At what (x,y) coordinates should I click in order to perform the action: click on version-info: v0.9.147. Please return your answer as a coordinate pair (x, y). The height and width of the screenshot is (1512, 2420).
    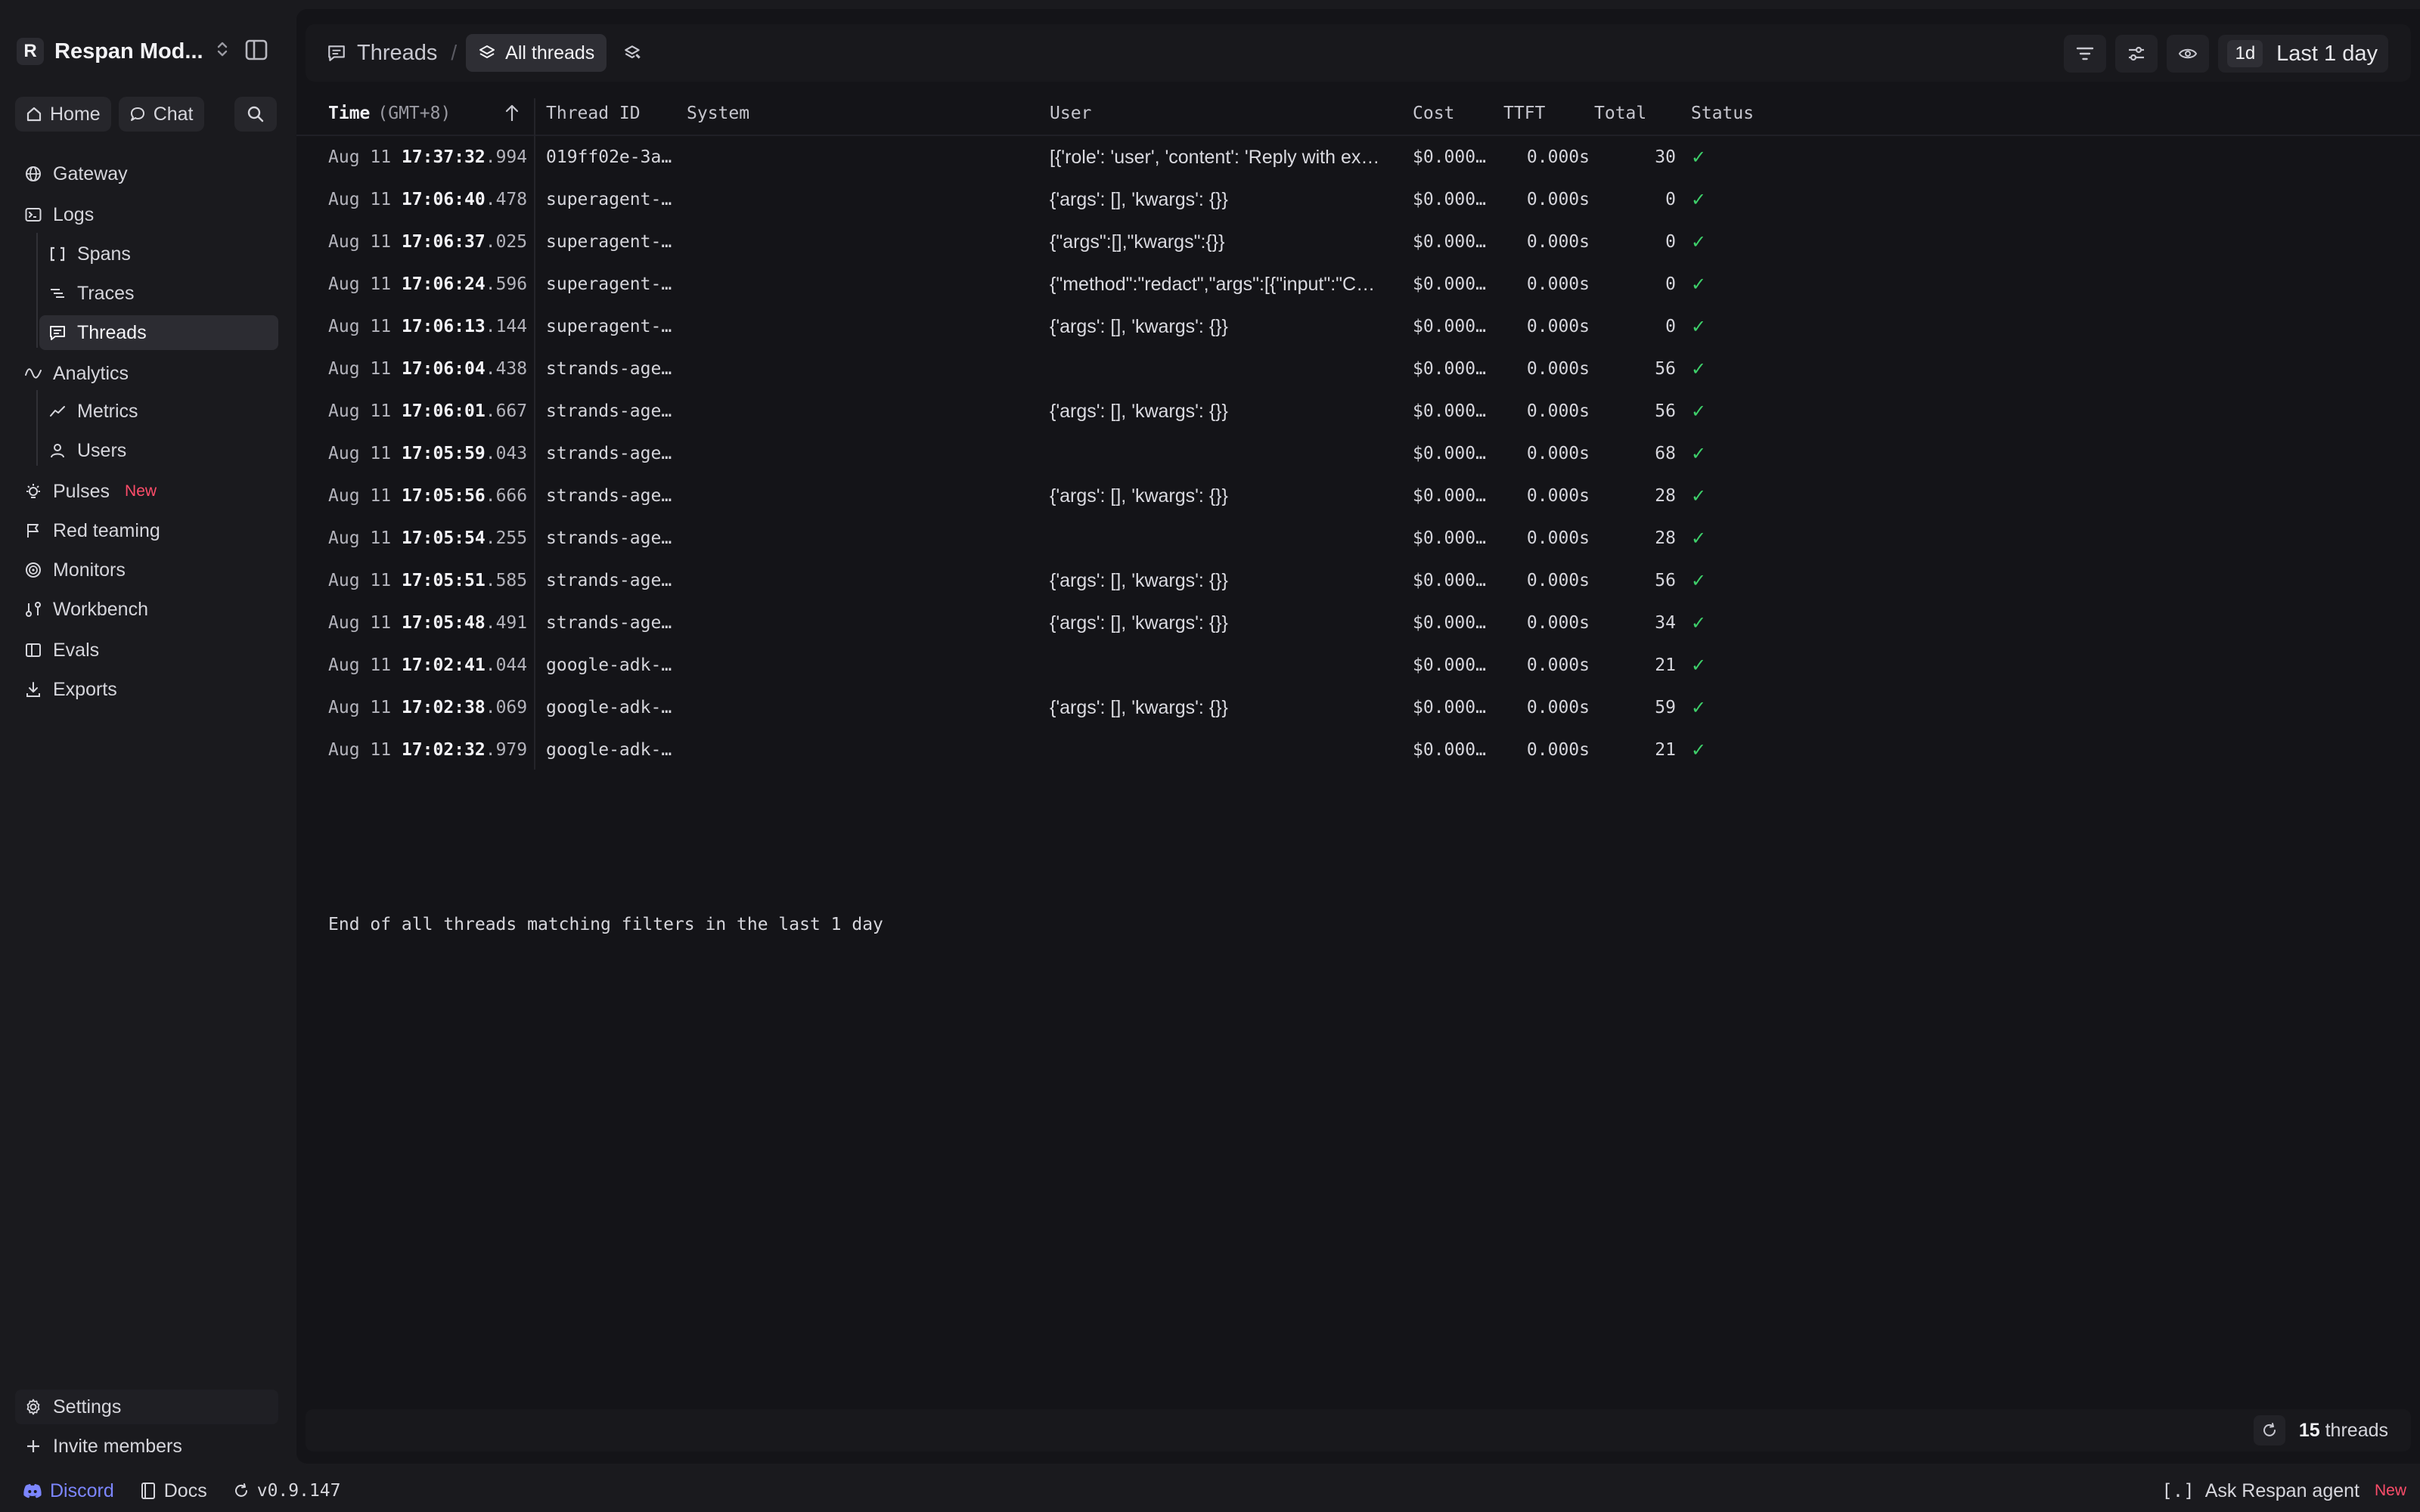
    Looking at the image, I should click on (287, 1491).